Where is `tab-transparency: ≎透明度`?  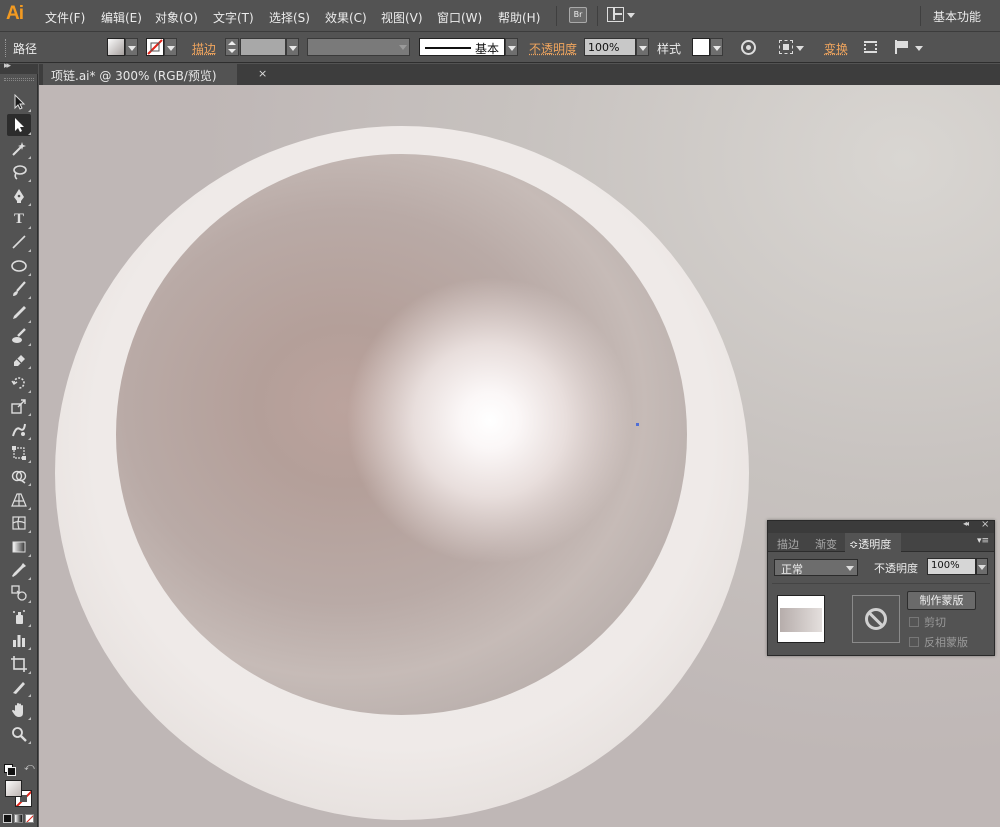
tab-transparency: ≎透明度 is located at coordinates (873, 542).